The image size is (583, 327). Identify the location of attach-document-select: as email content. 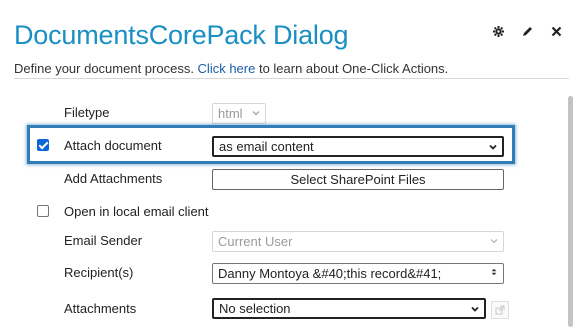
(358, 146).